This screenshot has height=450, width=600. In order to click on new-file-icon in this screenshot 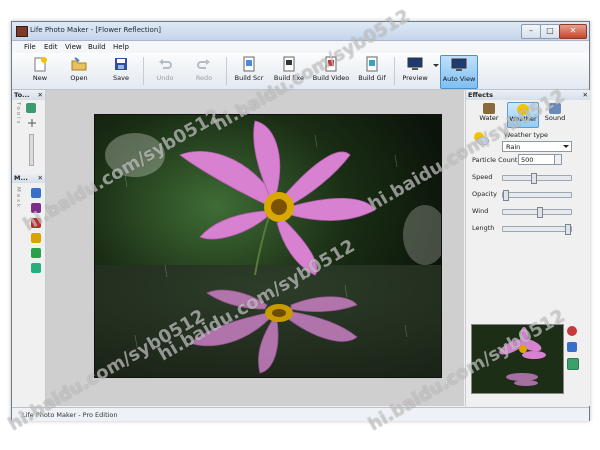, I will do `click(40, 64)`.